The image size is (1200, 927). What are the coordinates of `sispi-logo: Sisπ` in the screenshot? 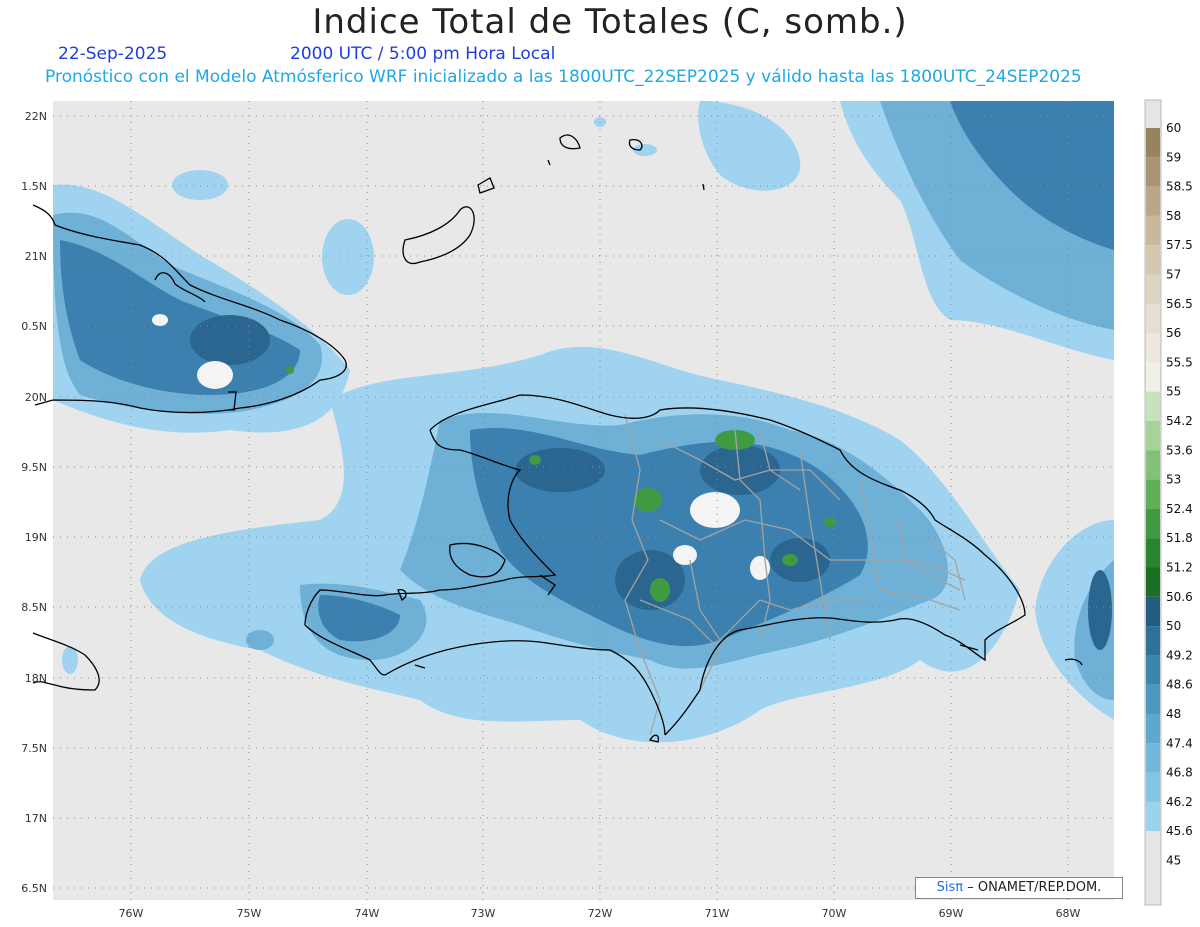 It's located at (950, 887).